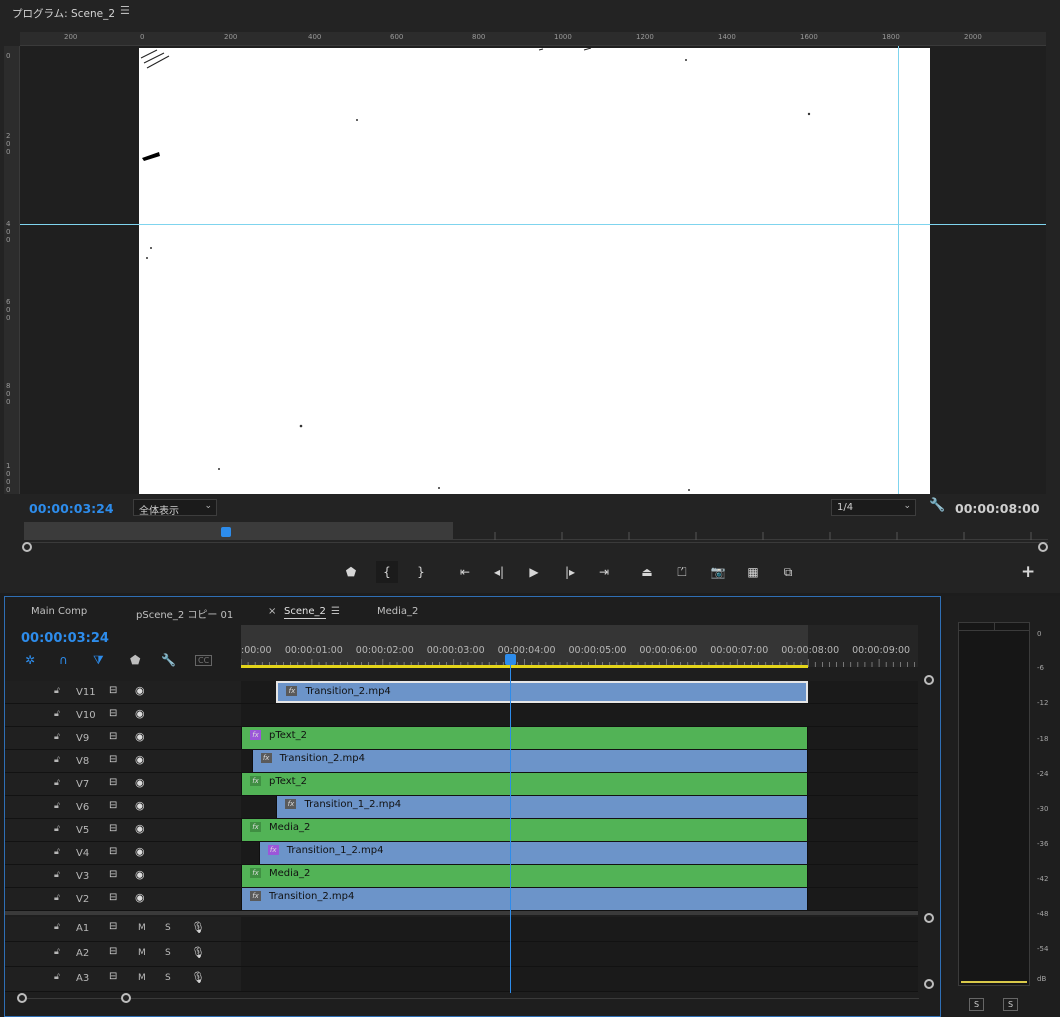 The height and width of the screenshot is (1017, 1060). Describe the element at coordinates (788, 572) in the screenshot. I see `proxy-icon: ⧉` at that location.